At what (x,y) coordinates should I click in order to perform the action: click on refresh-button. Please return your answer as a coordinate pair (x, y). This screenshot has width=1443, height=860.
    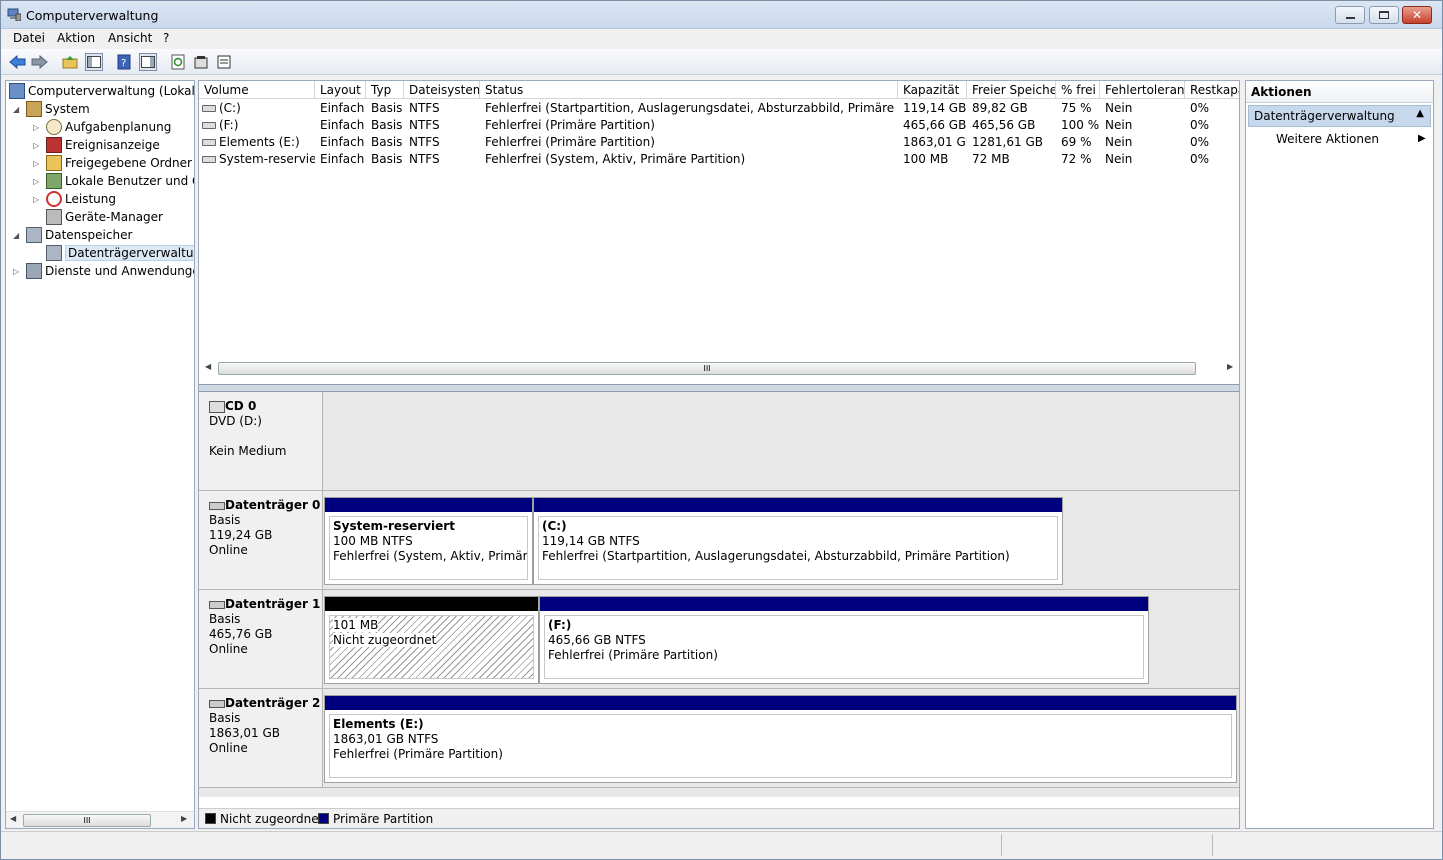
    Looking at the image, I should click on (178, 62).